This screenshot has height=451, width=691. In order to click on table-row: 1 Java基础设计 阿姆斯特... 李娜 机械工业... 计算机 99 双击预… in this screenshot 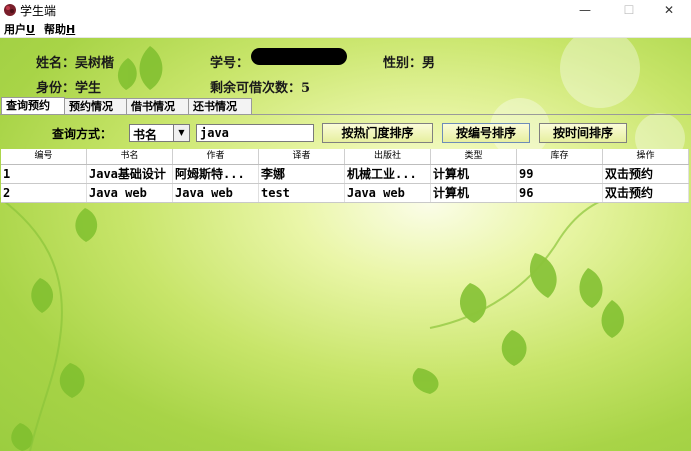, I will do `click(345, 174)`.